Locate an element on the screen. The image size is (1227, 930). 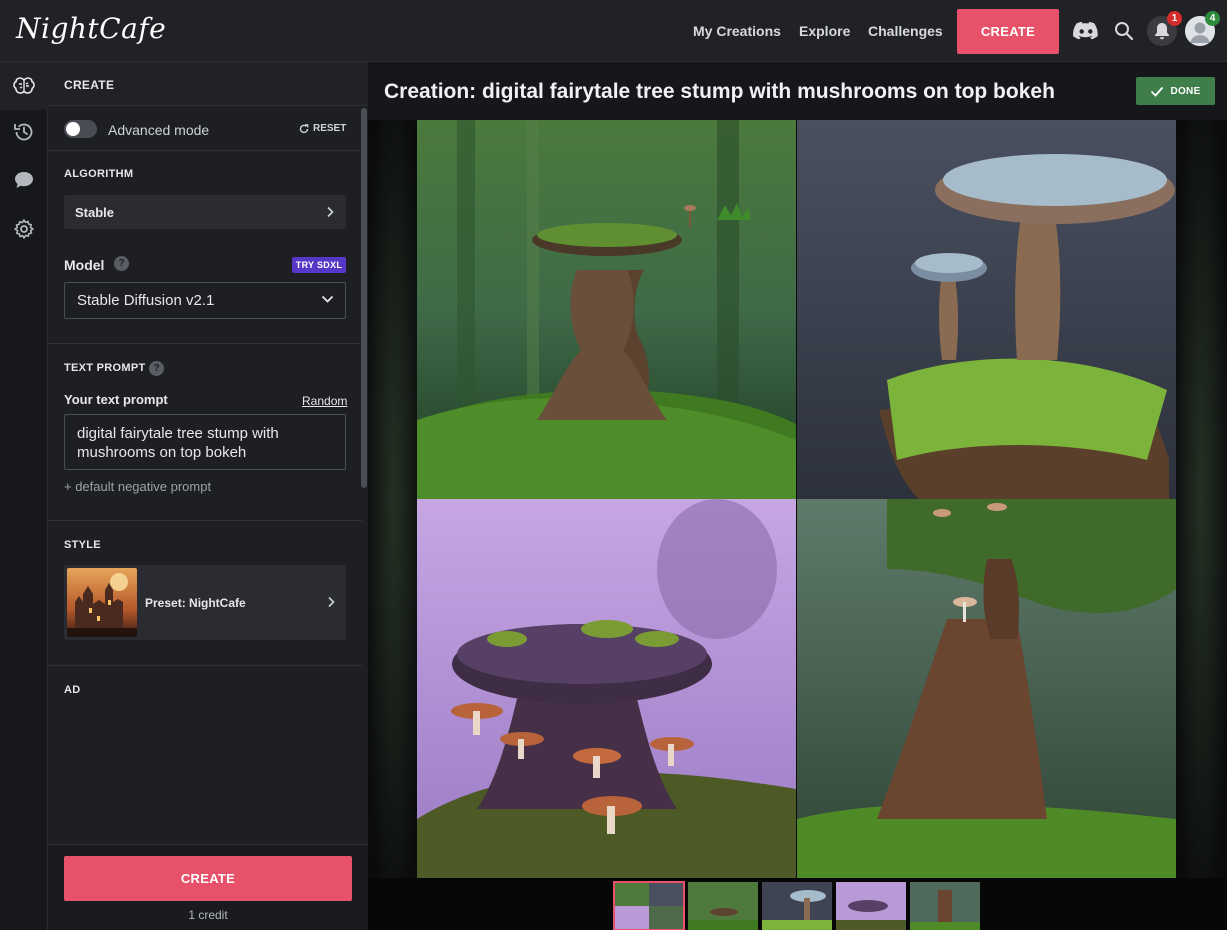
history-icon is located at coordinates (23, 132).